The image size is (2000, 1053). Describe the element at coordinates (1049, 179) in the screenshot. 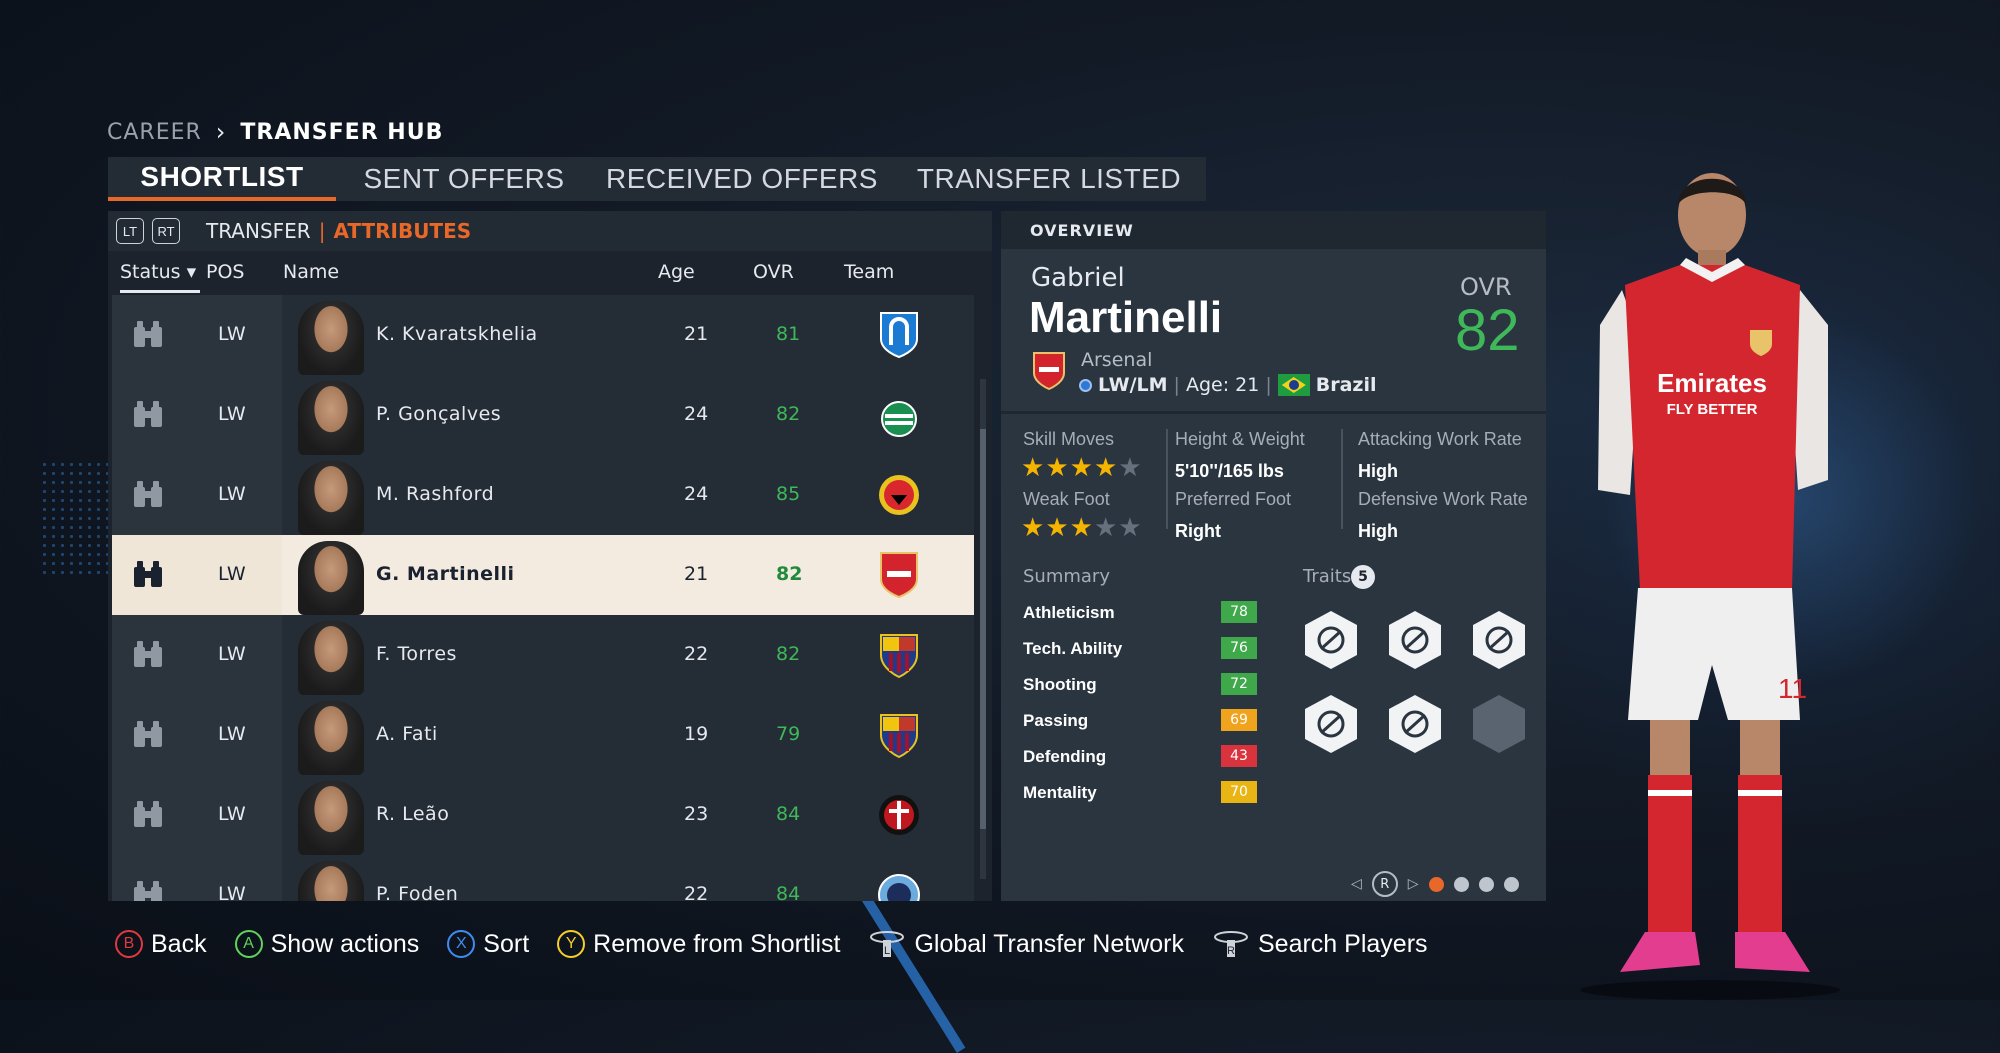

I see `tab-transfer-listed: TRANSFER LISTED` at that location.